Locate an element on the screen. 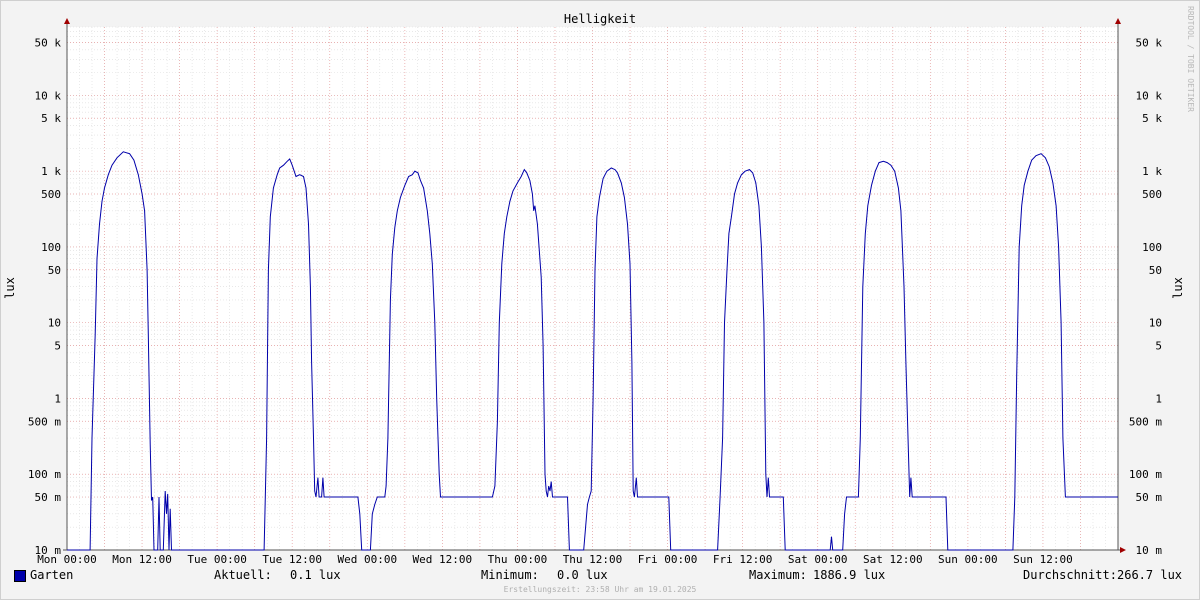 The height and width of the screenshot is (600, 1200). x-tick-label: Wed 12:00 is located at coordinates (443, 559).